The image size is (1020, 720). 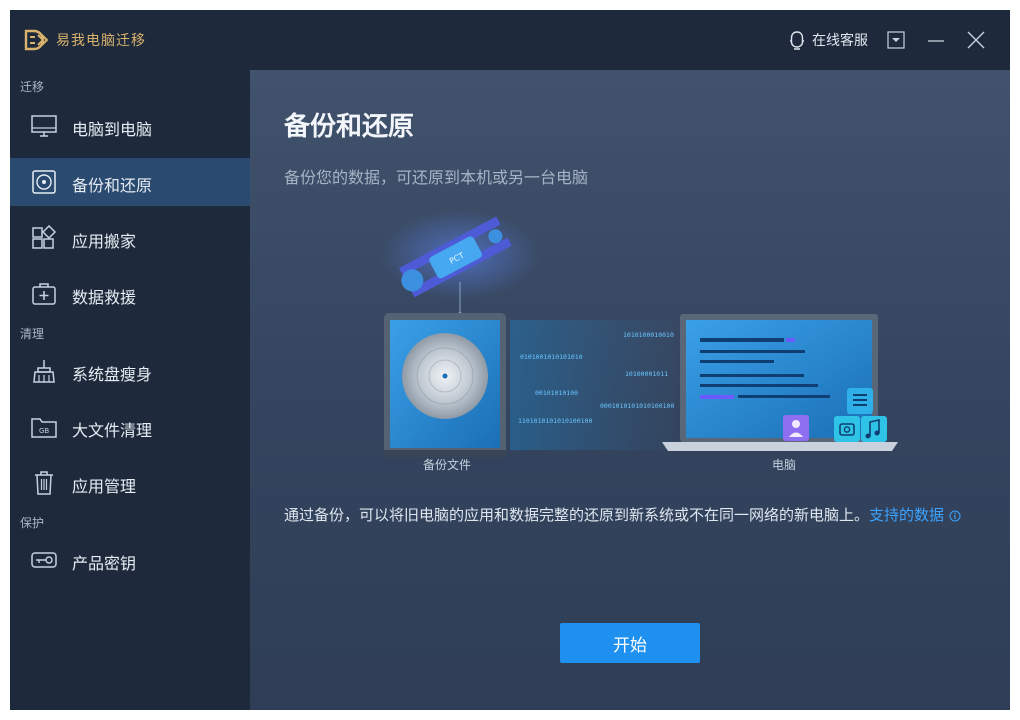 I want to click on description-body: 通过备份，可以将旧电脑的应用和数据完整的还原到新系统或不在同一网络的新电脑上。, so click(x=577, y=515).